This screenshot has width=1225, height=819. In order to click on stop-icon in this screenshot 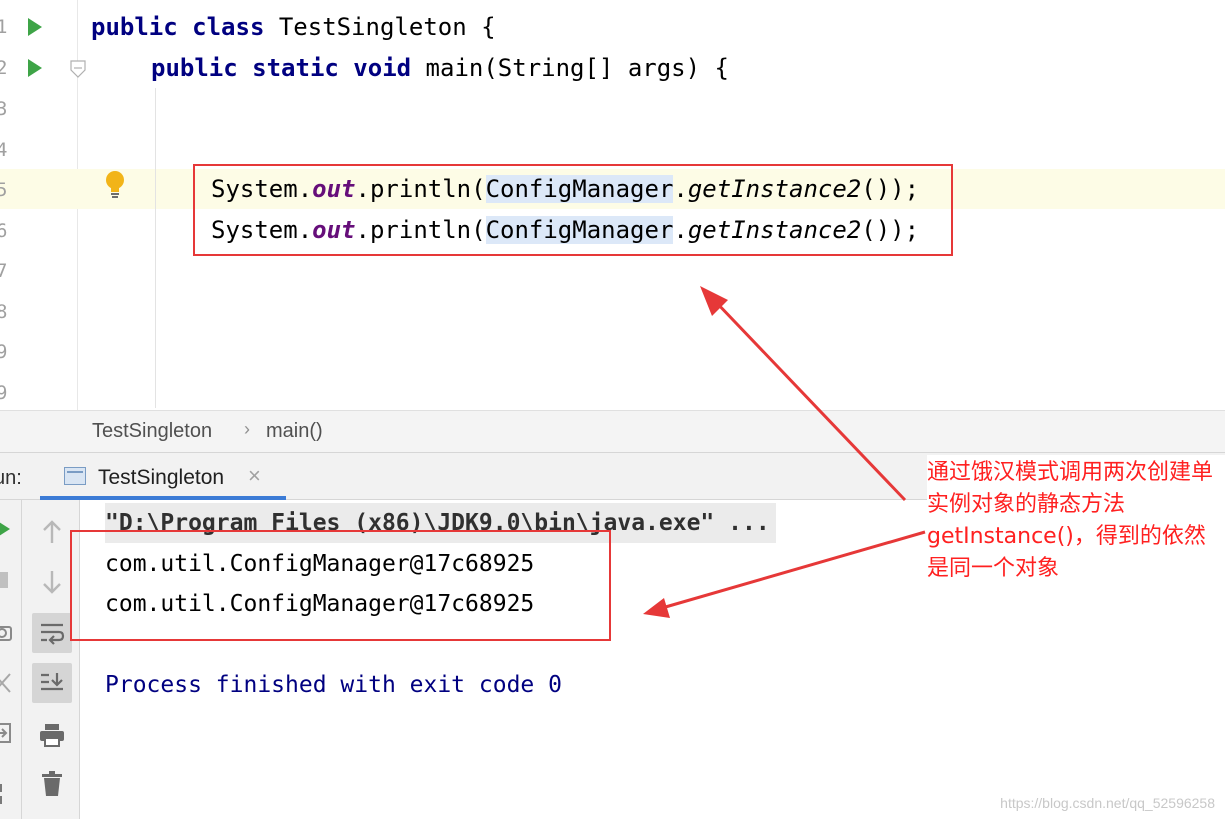, I will do `click(4, 580)`.